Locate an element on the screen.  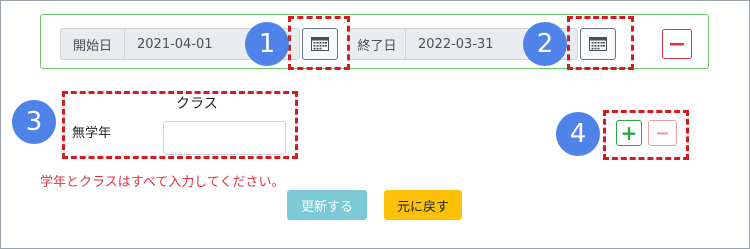
remove-row-button: − is located at coordinates (662, 133).